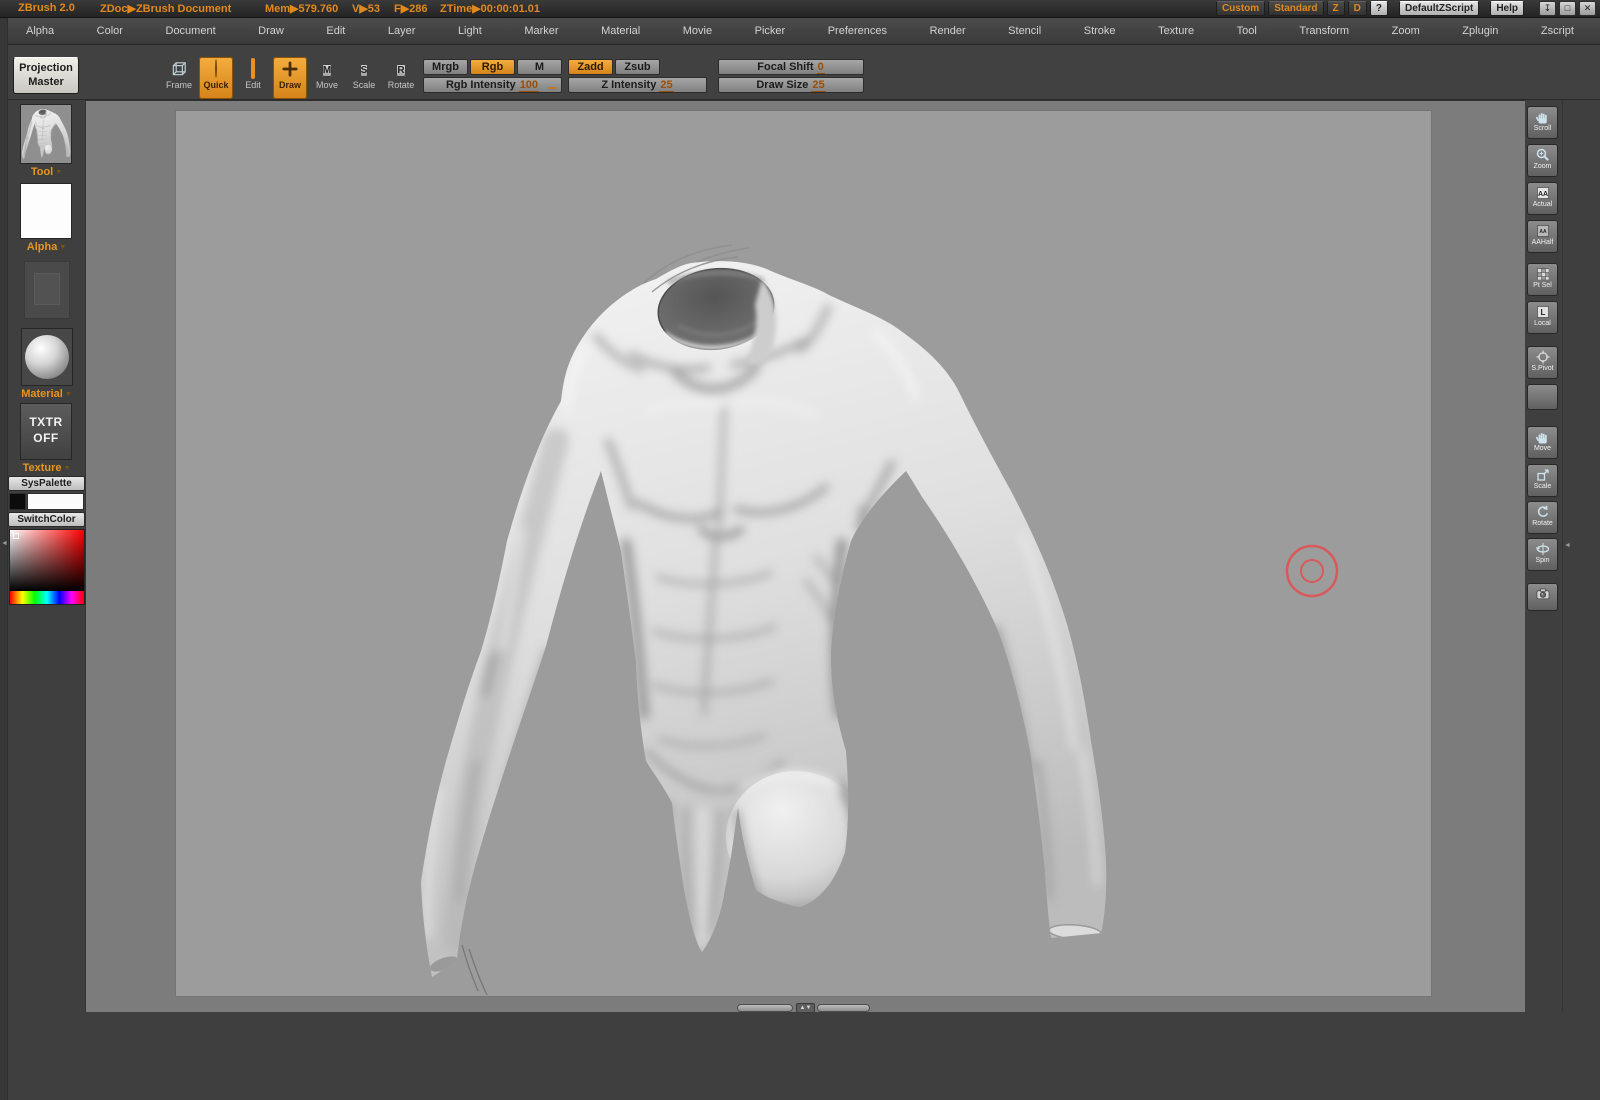 The height and width of the screenshot is (1100, 1600). I want to click on draw-button: Draw, so click(290, 78).